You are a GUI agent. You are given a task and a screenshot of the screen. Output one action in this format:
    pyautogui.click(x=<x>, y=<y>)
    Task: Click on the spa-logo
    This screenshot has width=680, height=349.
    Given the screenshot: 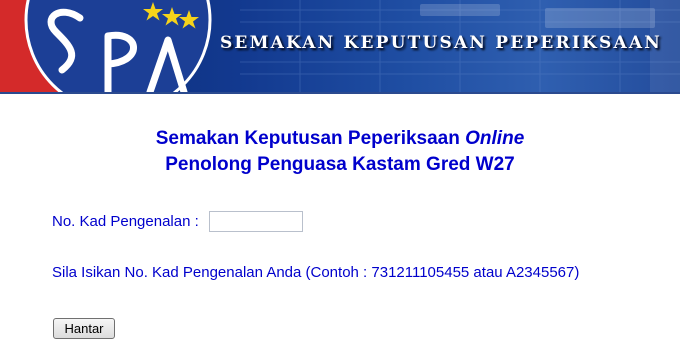 What is the action you would take?
    pyautogui.click(x=106, y=46)
    